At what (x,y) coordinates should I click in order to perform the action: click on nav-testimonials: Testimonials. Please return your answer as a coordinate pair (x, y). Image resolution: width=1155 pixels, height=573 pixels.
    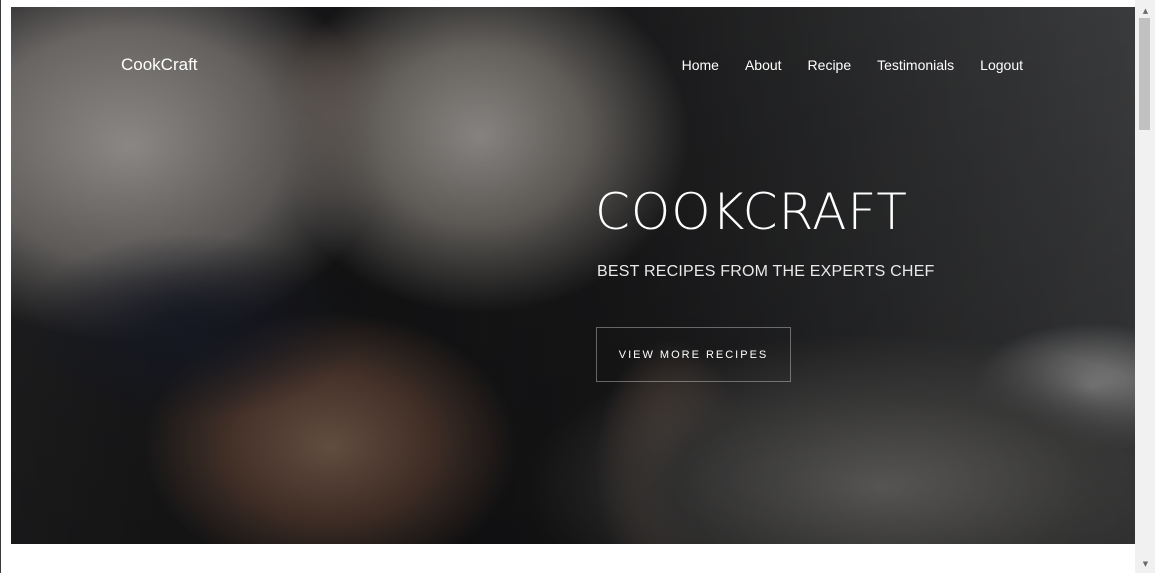
    Looking at the image, I should click on (915, 65).